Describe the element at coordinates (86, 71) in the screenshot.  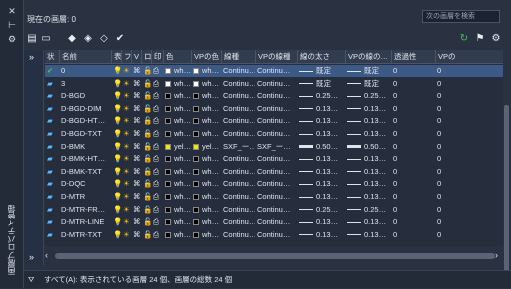
I see `layer-name: 0` at that location.